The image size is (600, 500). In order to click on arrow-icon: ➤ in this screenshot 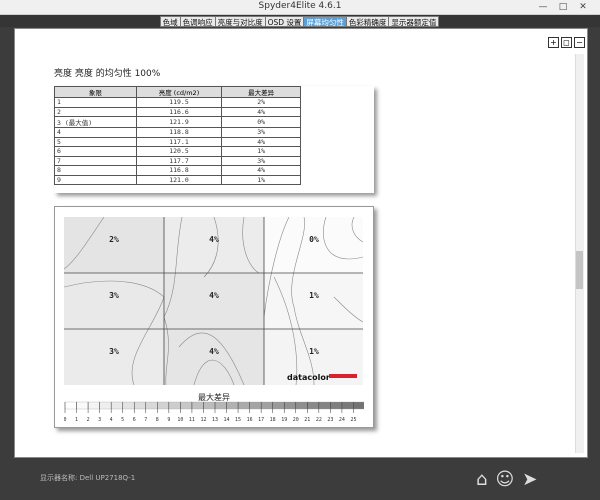, I will do `click(533, 479)`.